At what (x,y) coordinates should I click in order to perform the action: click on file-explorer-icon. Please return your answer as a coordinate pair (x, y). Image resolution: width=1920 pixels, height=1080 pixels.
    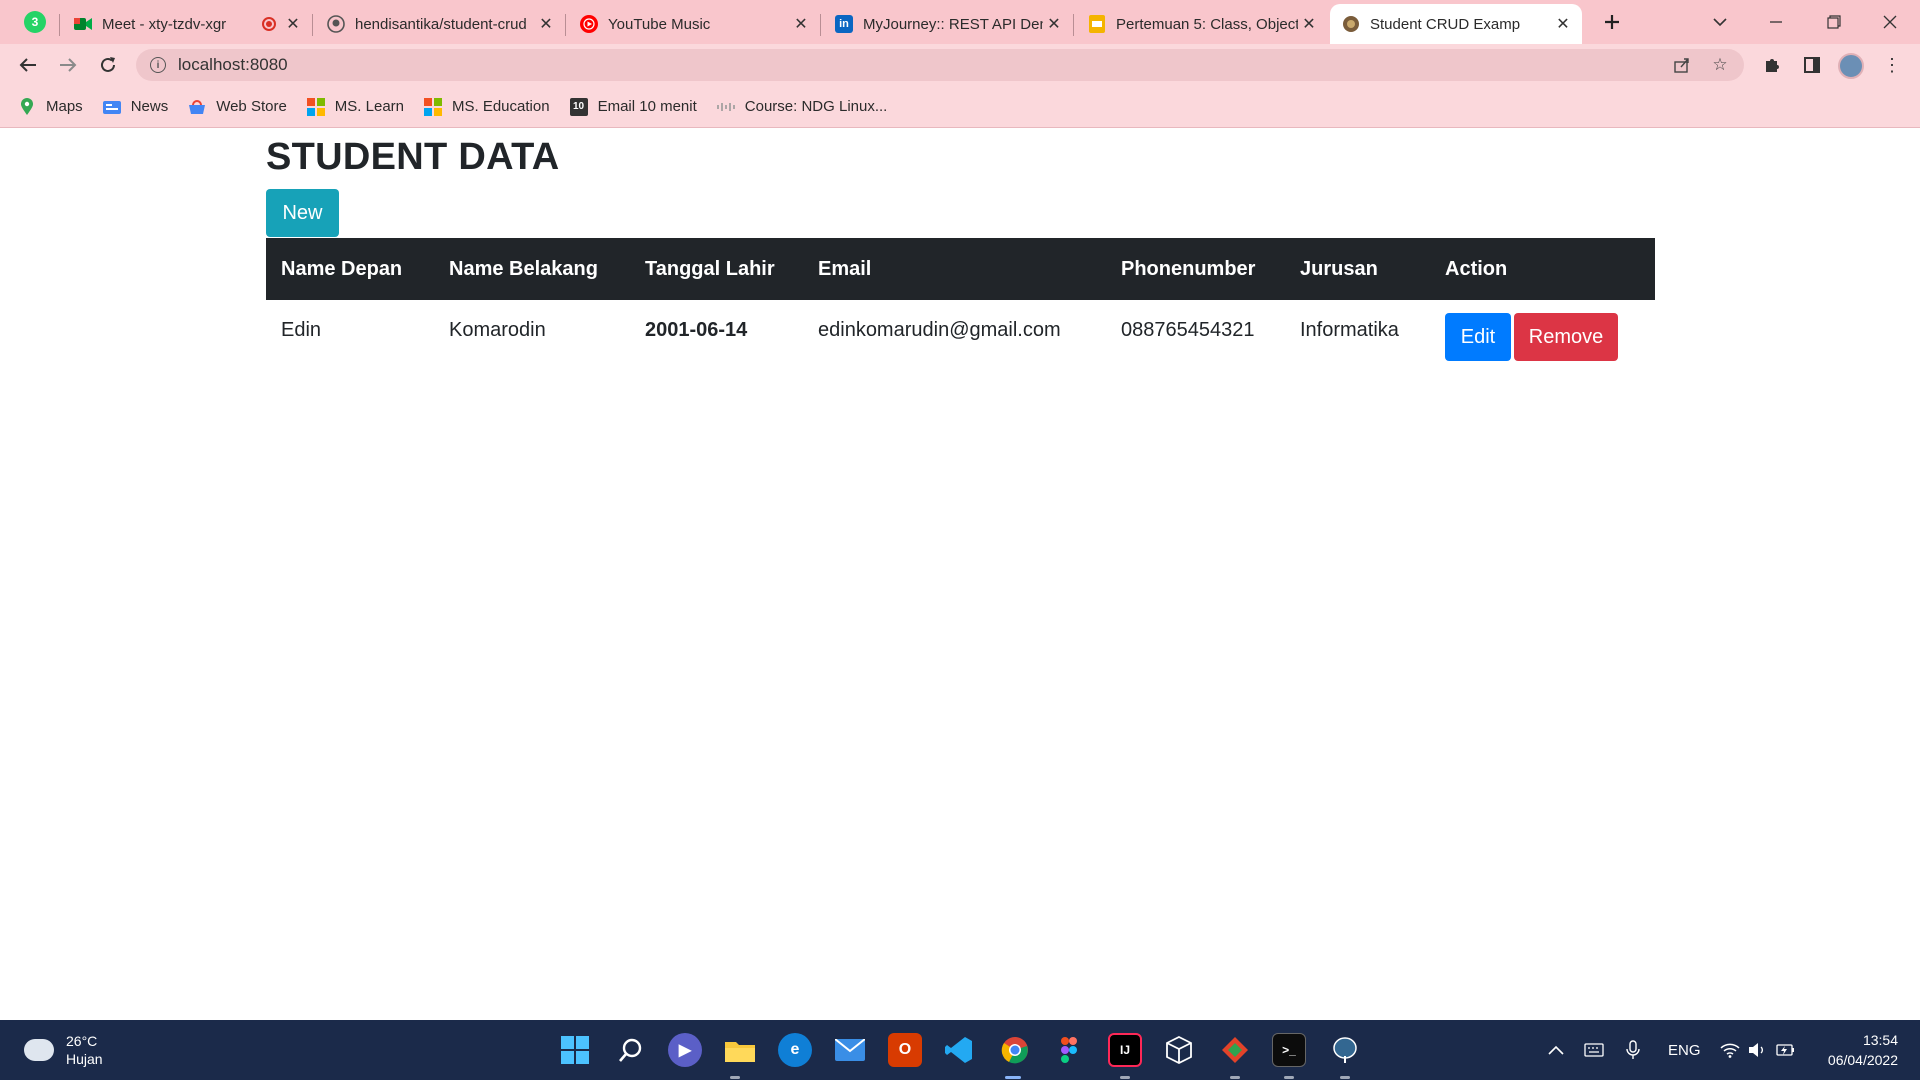
    Looking at the image, I should click on (740, 1050).